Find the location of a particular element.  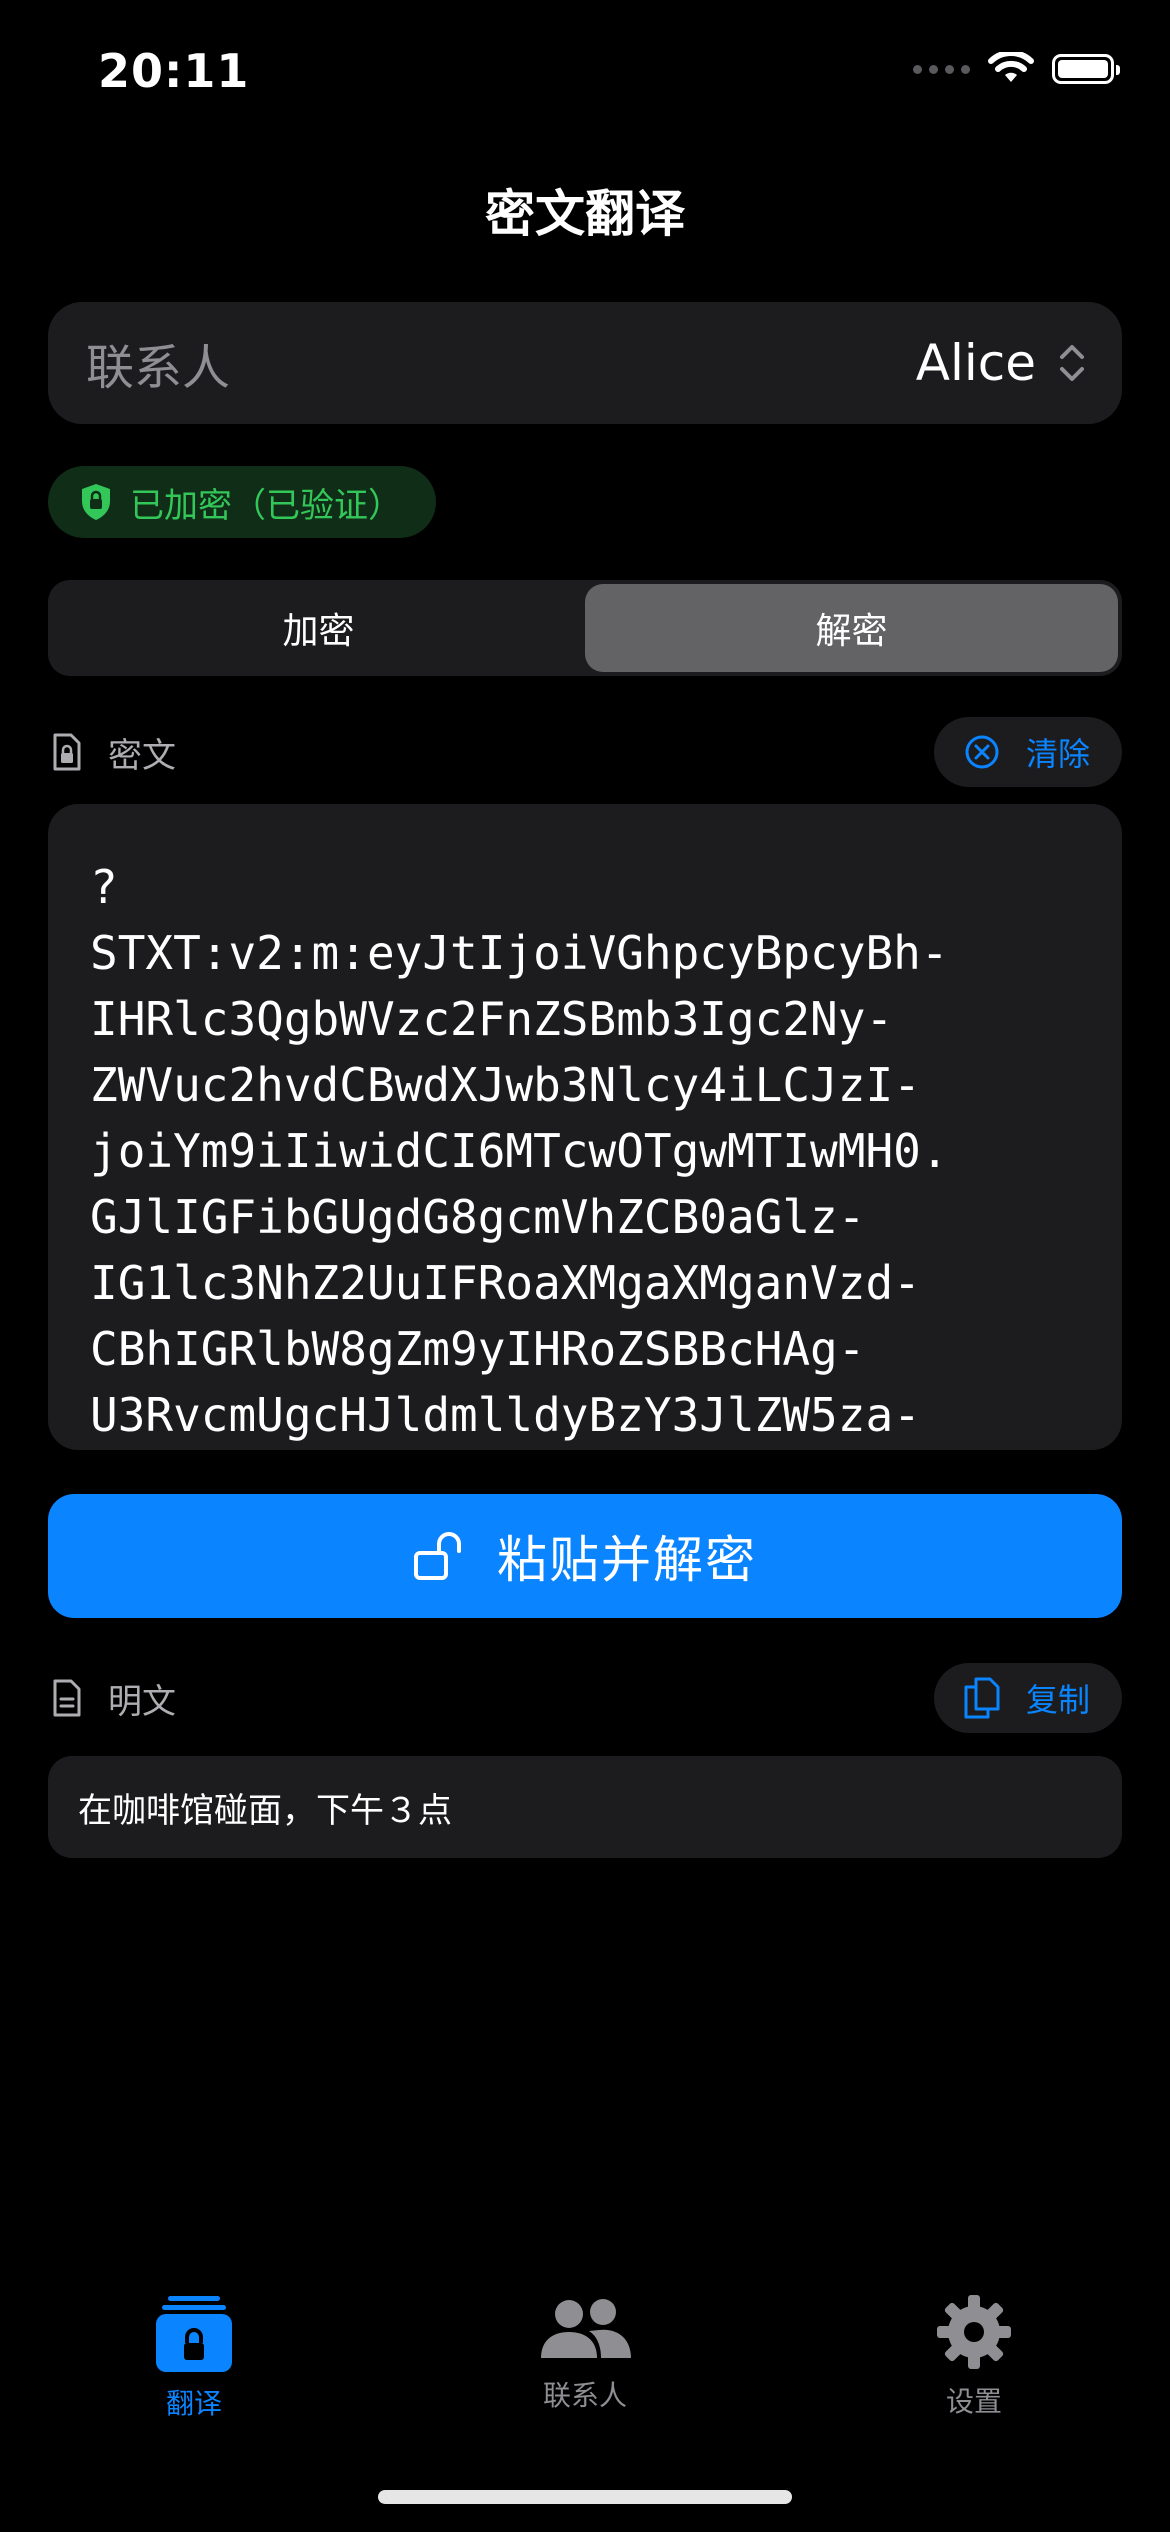

contact-picker: 联系人 Alice is located at coordinates (585, 363).